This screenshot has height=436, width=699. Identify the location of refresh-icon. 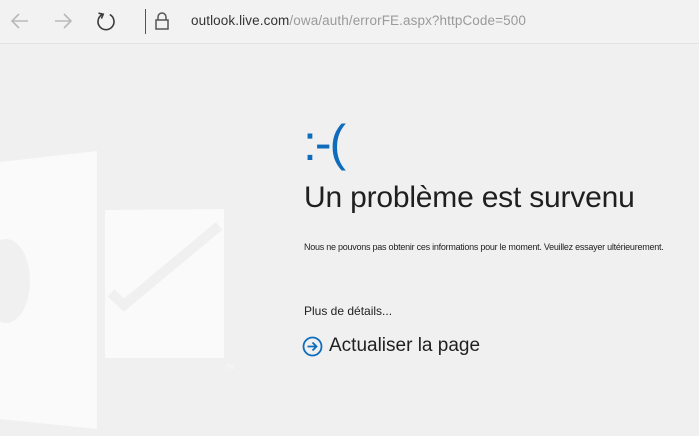
(106, 21).